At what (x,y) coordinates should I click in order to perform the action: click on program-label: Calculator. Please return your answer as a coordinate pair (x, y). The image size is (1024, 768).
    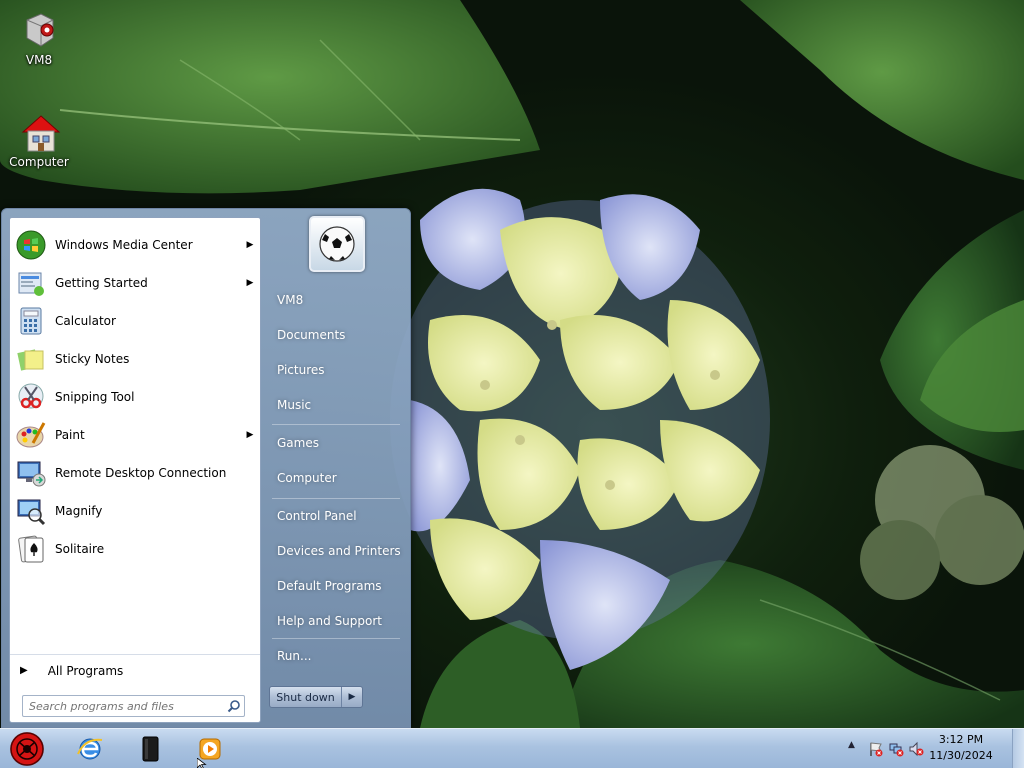
    Looking at the image, I should click on (85, 321).